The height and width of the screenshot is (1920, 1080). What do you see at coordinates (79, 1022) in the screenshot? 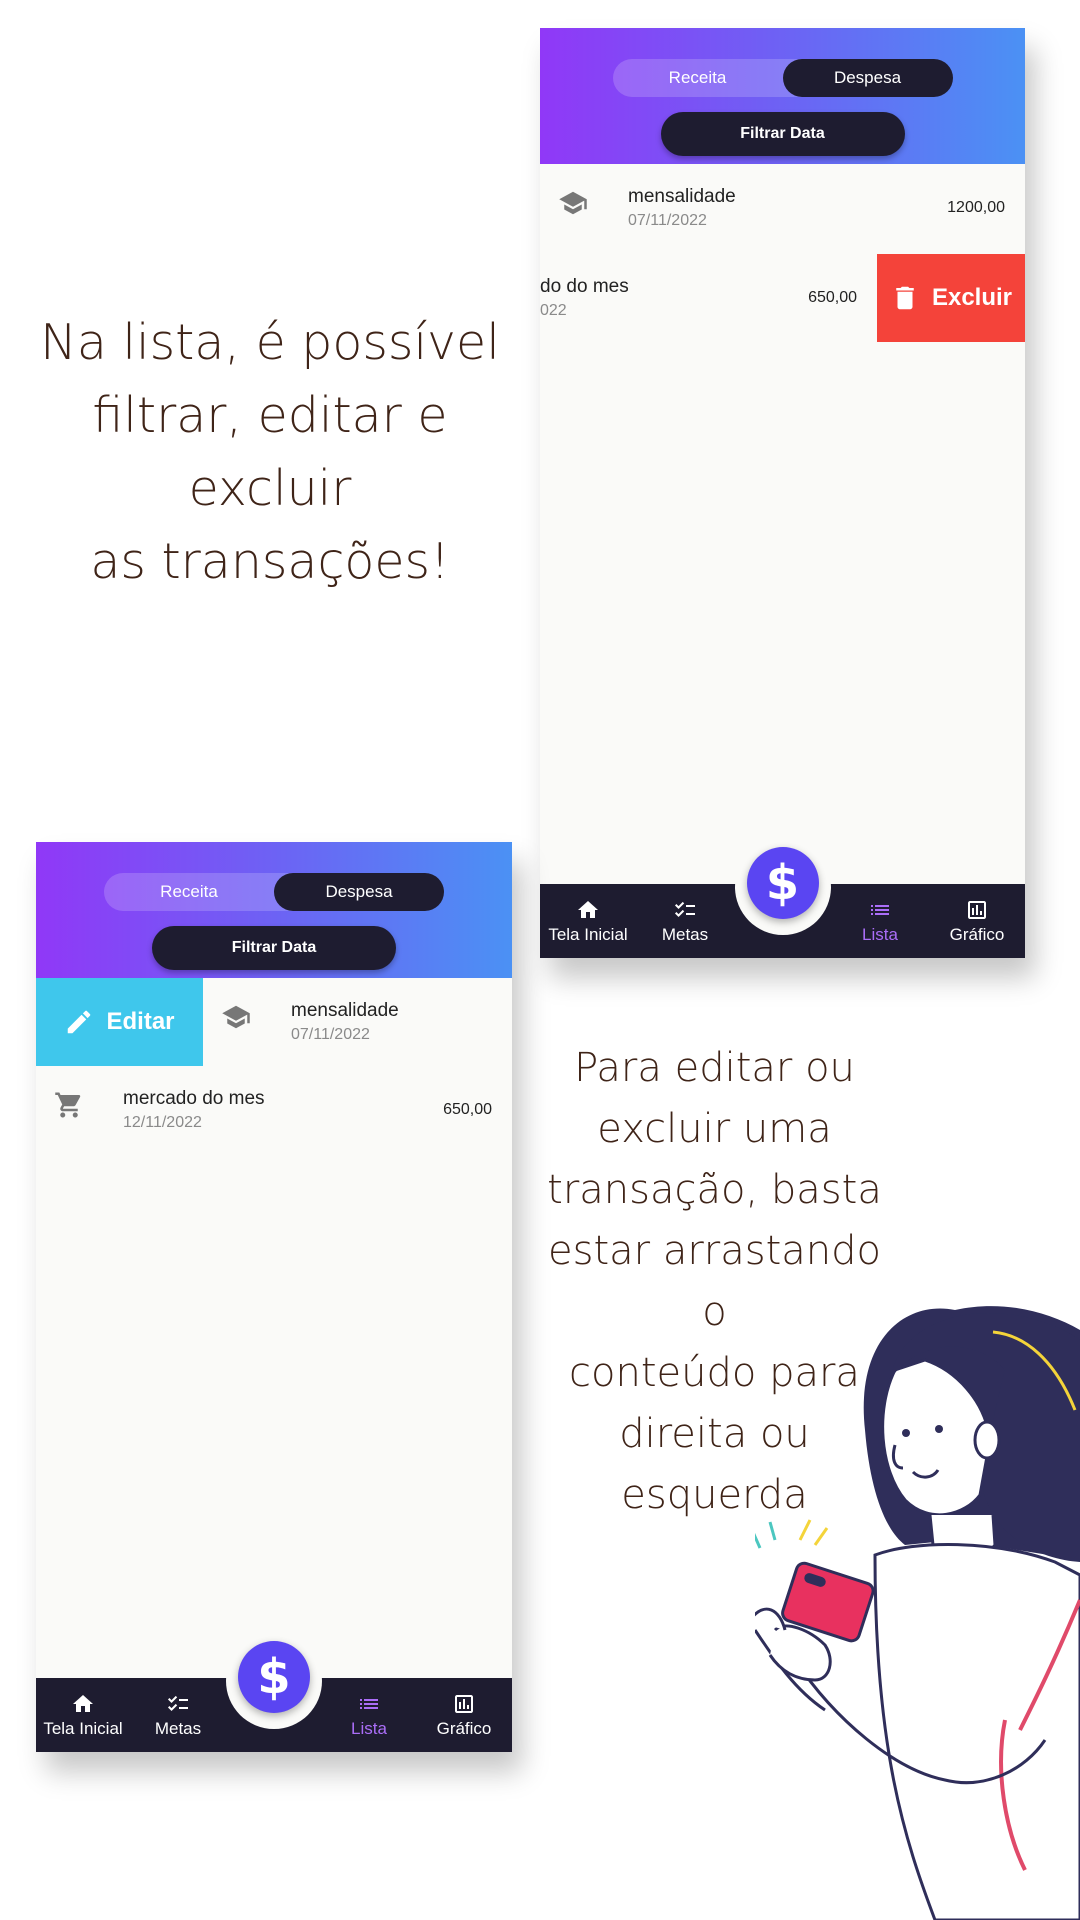
I see `pencil-icon` at bounding box center [79, 1022].